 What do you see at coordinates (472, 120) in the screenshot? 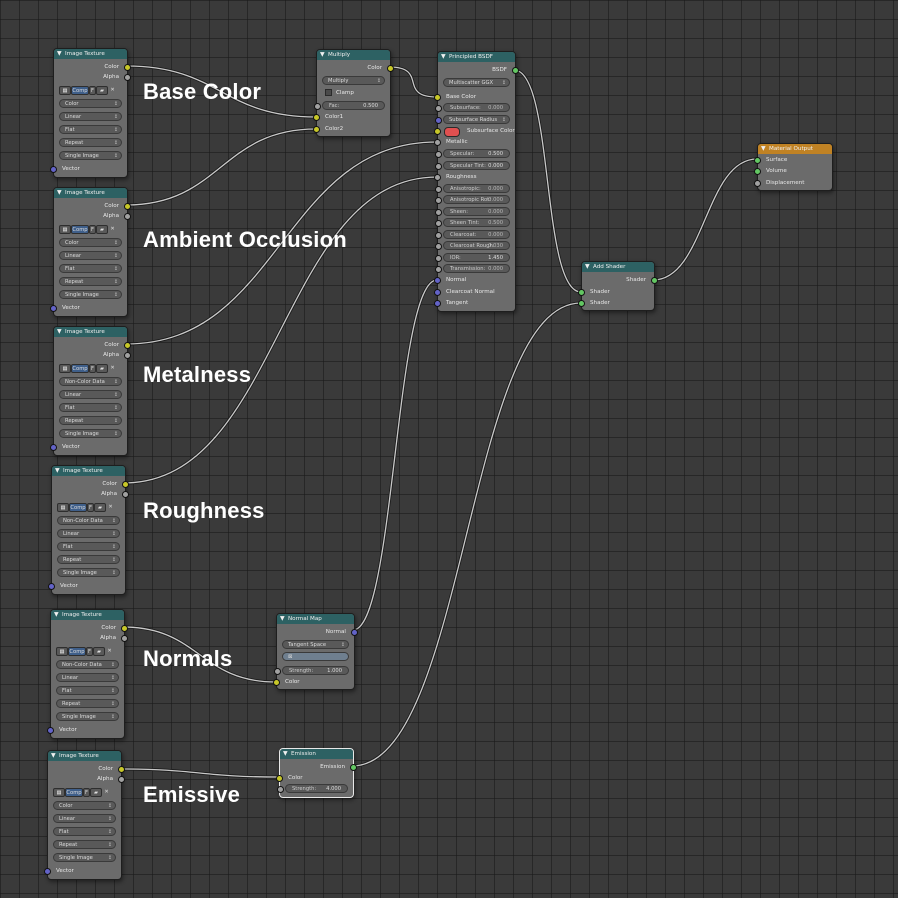
I see `subsurface-radius-field: Subsurface Radius` at bounding box center [472, 120].